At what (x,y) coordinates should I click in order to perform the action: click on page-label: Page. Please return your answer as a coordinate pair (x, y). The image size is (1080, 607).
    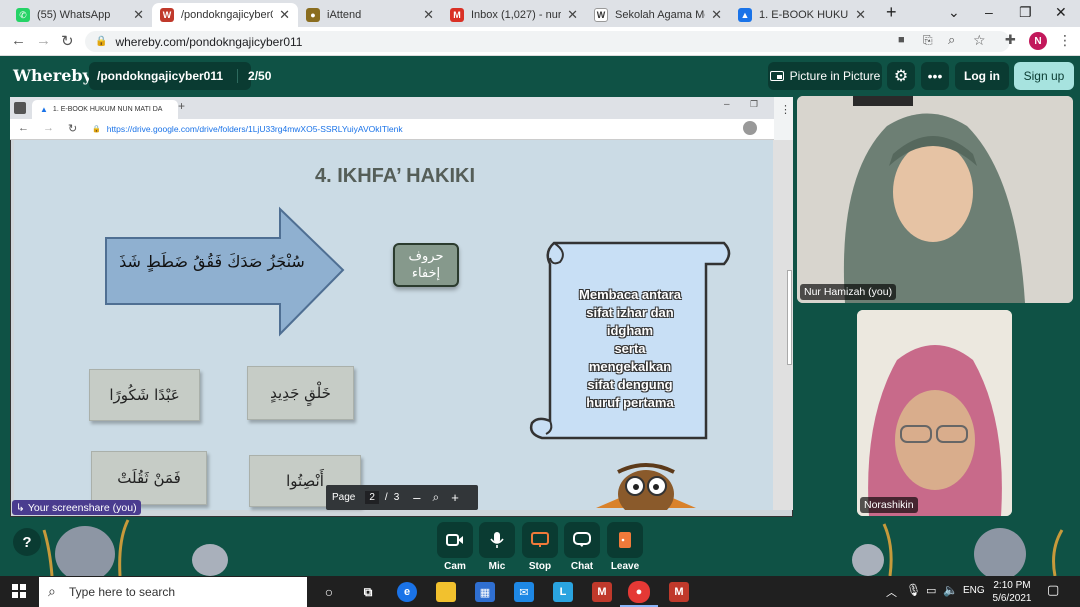
    Looking at the image, I should click on (344, 497).